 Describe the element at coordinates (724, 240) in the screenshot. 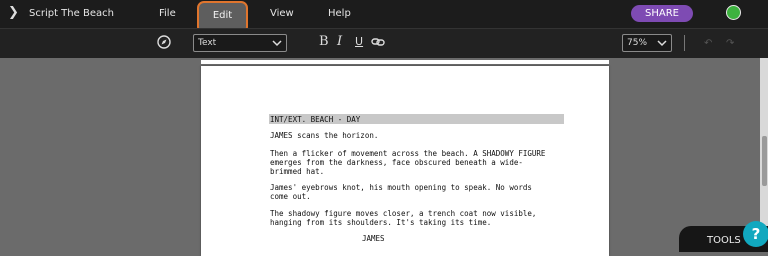

I see `tools-label: TOOLS` at that location.